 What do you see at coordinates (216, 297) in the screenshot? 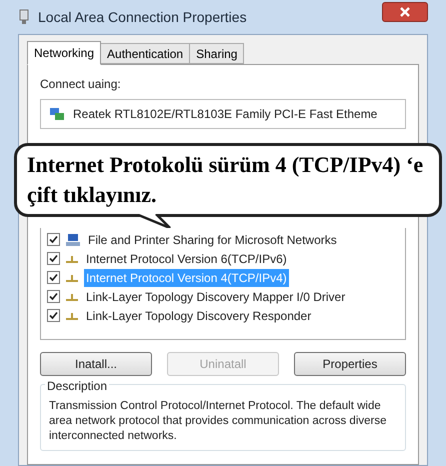
I see `list-item: Link-Layer Topology Discovery Mapper I/0 Driver` at bounding box center [216, 297].